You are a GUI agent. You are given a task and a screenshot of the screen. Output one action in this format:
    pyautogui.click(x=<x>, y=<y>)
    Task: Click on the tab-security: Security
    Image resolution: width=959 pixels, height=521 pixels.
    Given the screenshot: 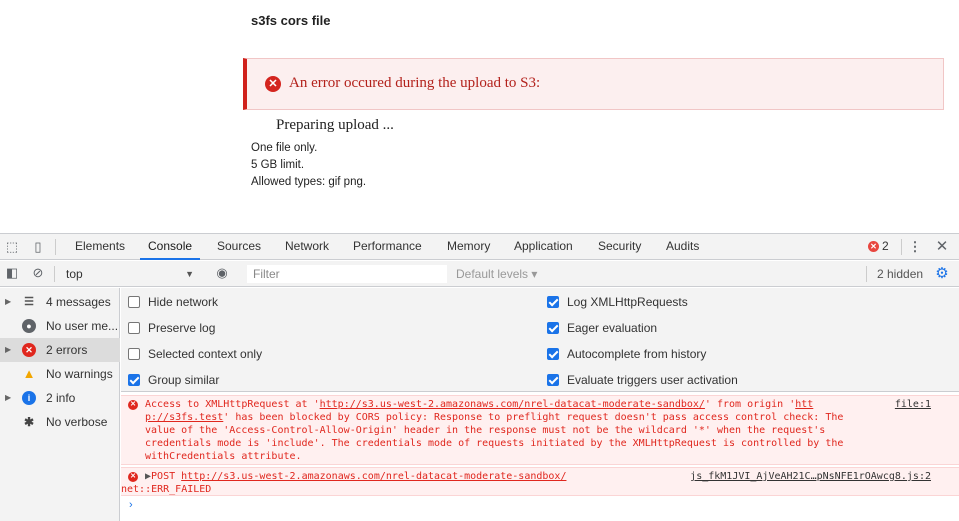 What is the action you would take?
    pyautogui.click(x=619, y=247)
    